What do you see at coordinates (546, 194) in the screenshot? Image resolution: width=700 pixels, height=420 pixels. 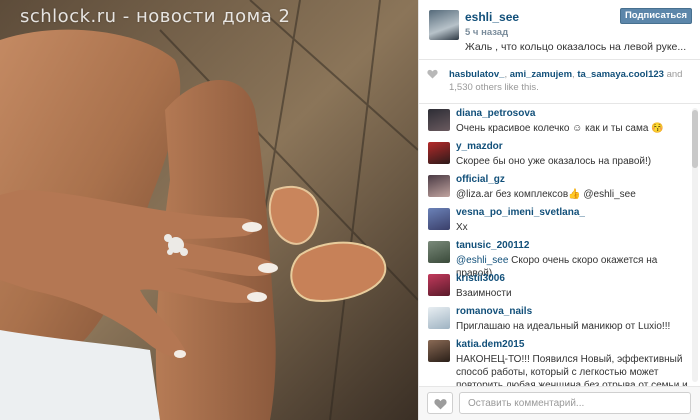 I see `comment-text: @liza.ar без комплексов👍 @eshli_see` at bounding box center [546, 194].